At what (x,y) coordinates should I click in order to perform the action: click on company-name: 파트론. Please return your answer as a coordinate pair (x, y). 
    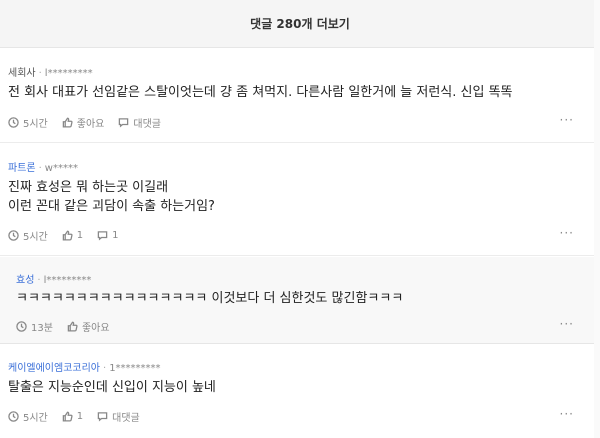
    Looking at the image, I should click on (22, 168).